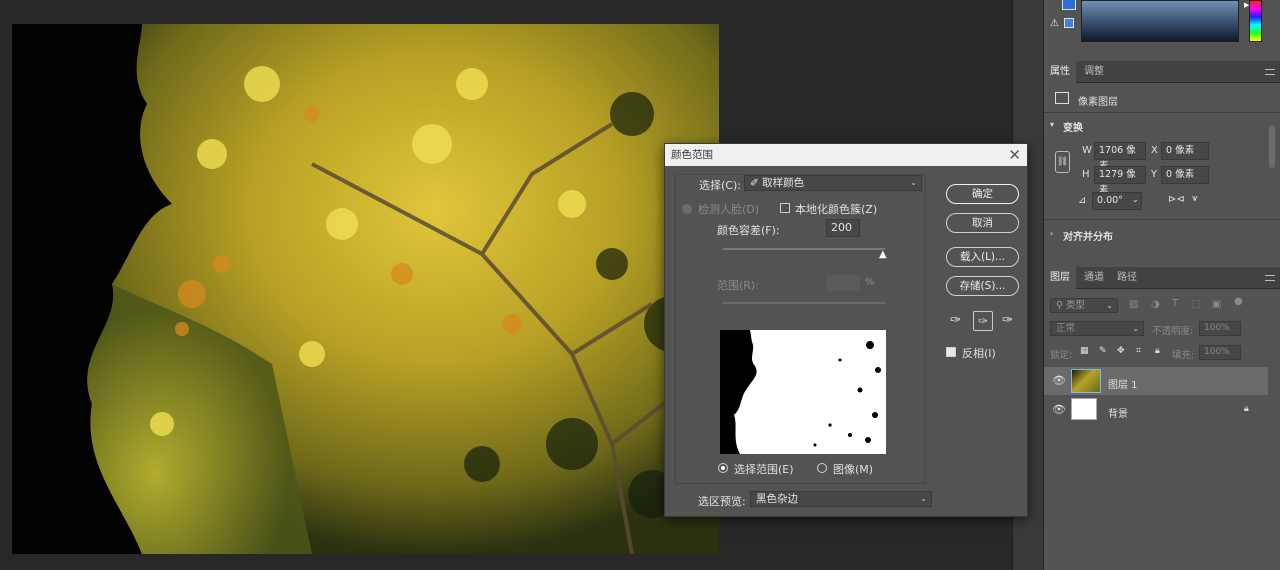 The width and height of the screenshot is (1280, 570). I want to click on image-radio, so click(822, 468).